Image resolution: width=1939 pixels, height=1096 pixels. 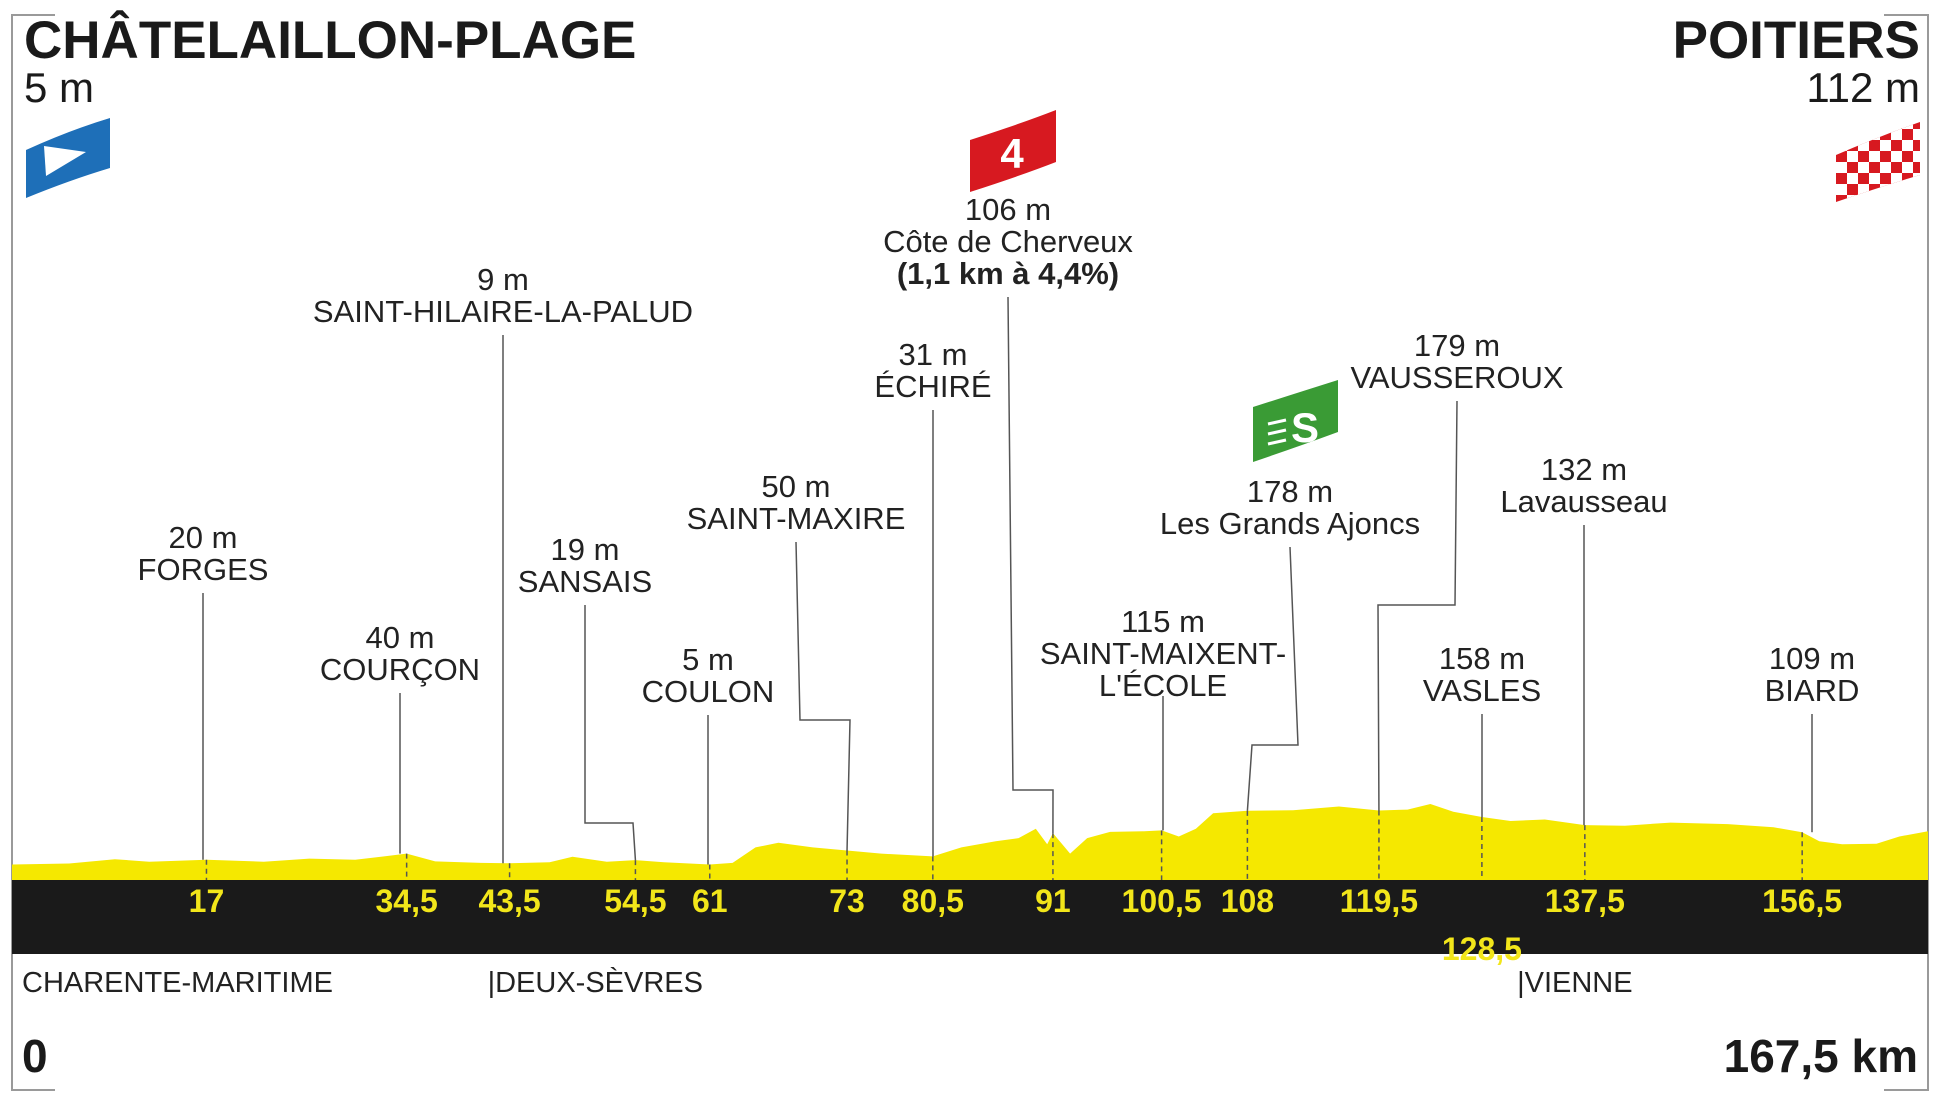 What do you see at coordinates (1163, 653) in the screenshot?
I see `waypoint-name: SAINT-MAIXENT-` at bounding box center [1163, 653].